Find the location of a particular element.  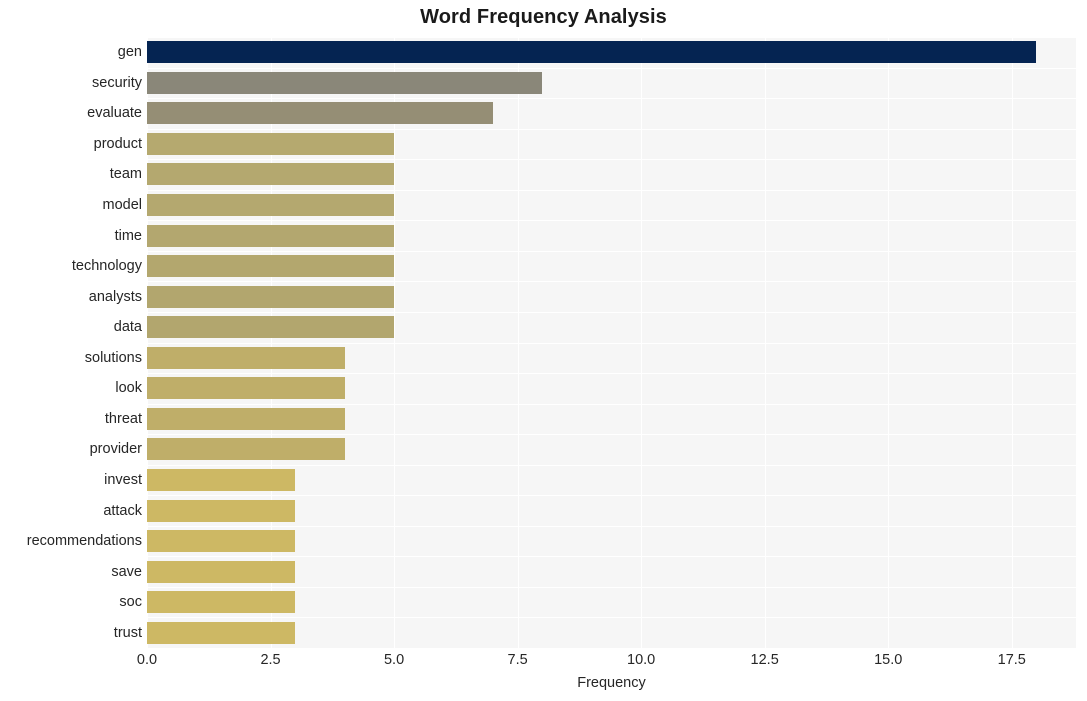

y-axis-tick-label: technology is located at coordinates (106, 266).